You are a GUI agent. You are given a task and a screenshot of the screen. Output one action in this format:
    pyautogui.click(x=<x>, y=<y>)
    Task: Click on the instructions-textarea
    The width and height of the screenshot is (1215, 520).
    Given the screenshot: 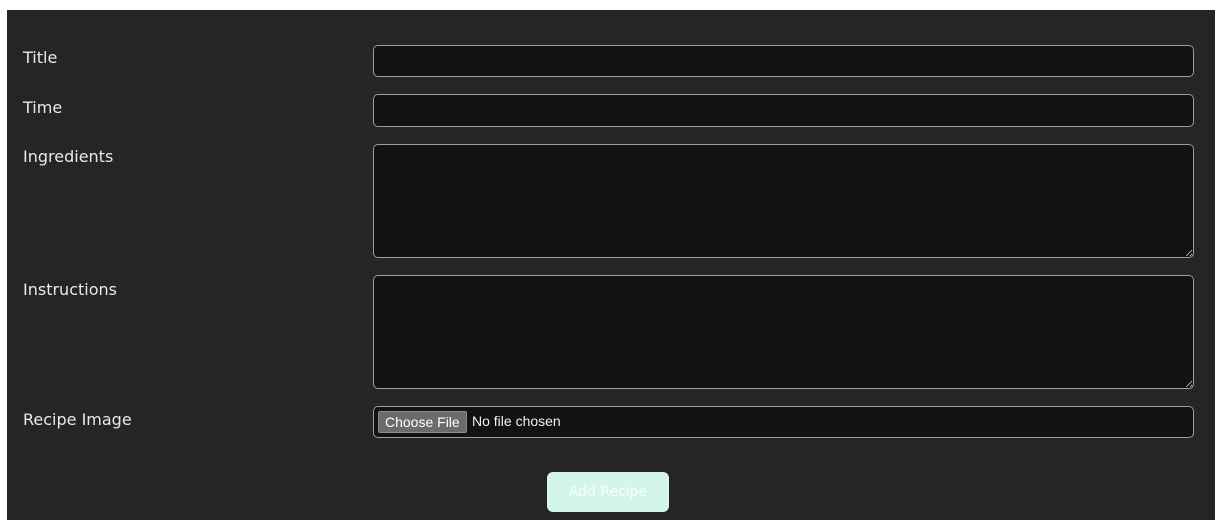 What is the action you would take?
    pyautogui.click(x=783, y=332)
    